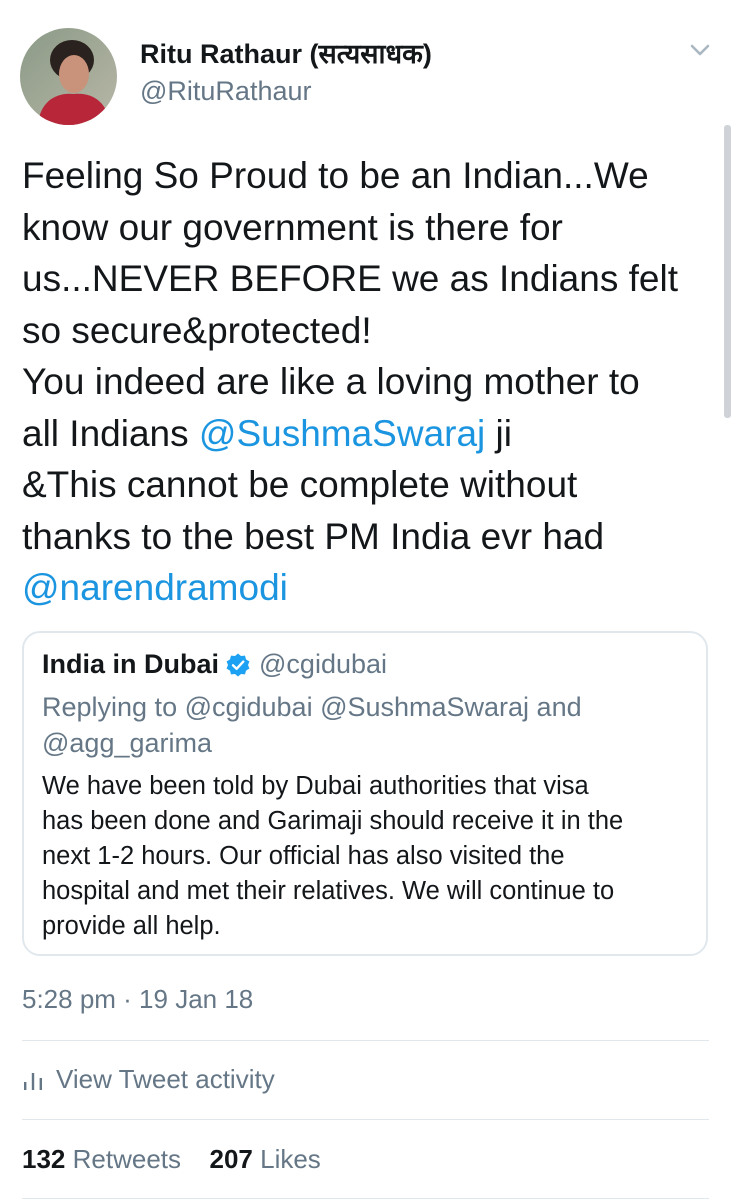 Image resolution: width=731 pixels, height=1200 pixels. Describe the element at coordinates (155, 587) in the screenshot. I see `mention-link: @narendramodi` at that location.